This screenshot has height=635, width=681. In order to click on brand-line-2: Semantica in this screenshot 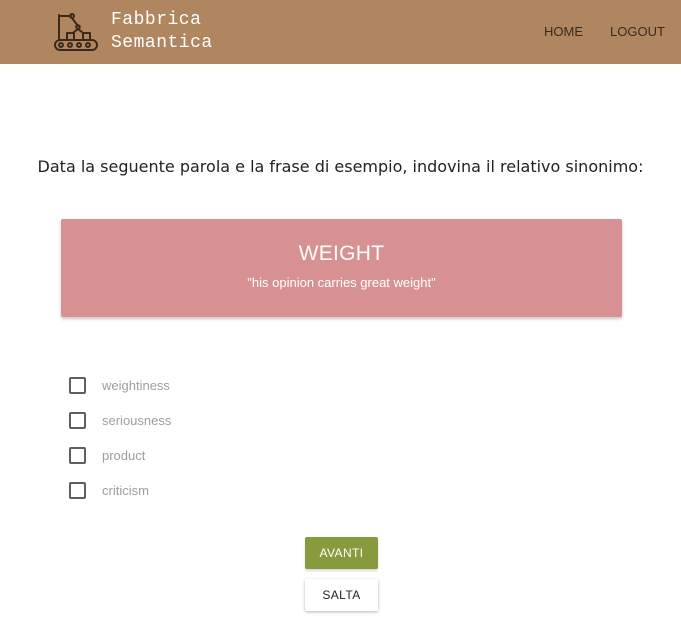, I will do `click(162, 43)`.